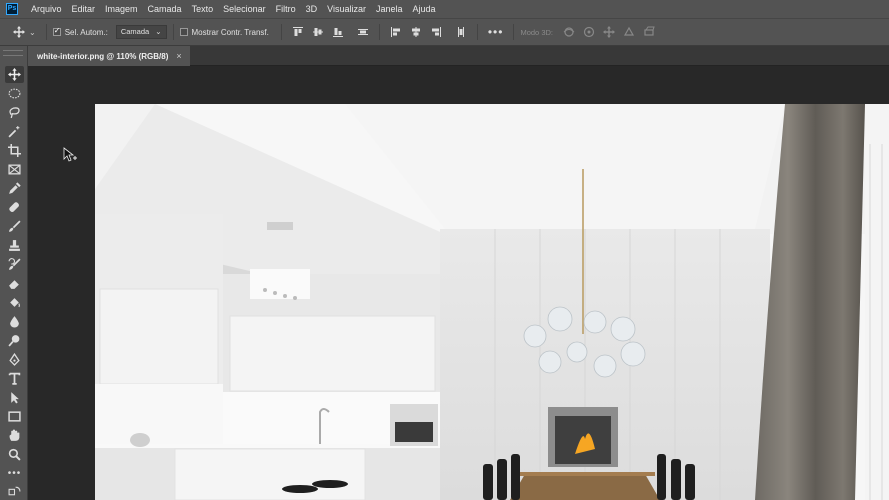 The height and width of the screenshot is (500, 889). Describe the element at coordinates (158, 31) in the screenshot. I see `chevron-down-icon: ⌄` at that location.